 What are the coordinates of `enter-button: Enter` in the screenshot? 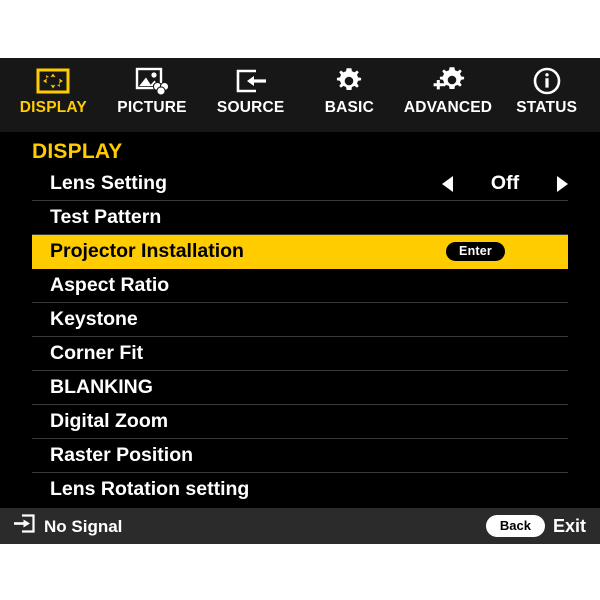 It's located at (475, 251).